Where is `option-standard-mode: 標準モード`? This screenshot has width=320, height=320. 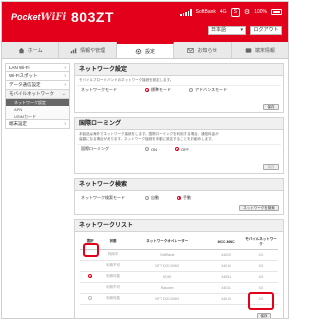
option-standard-mode: 標準モード is located at coordinates (158, 90).